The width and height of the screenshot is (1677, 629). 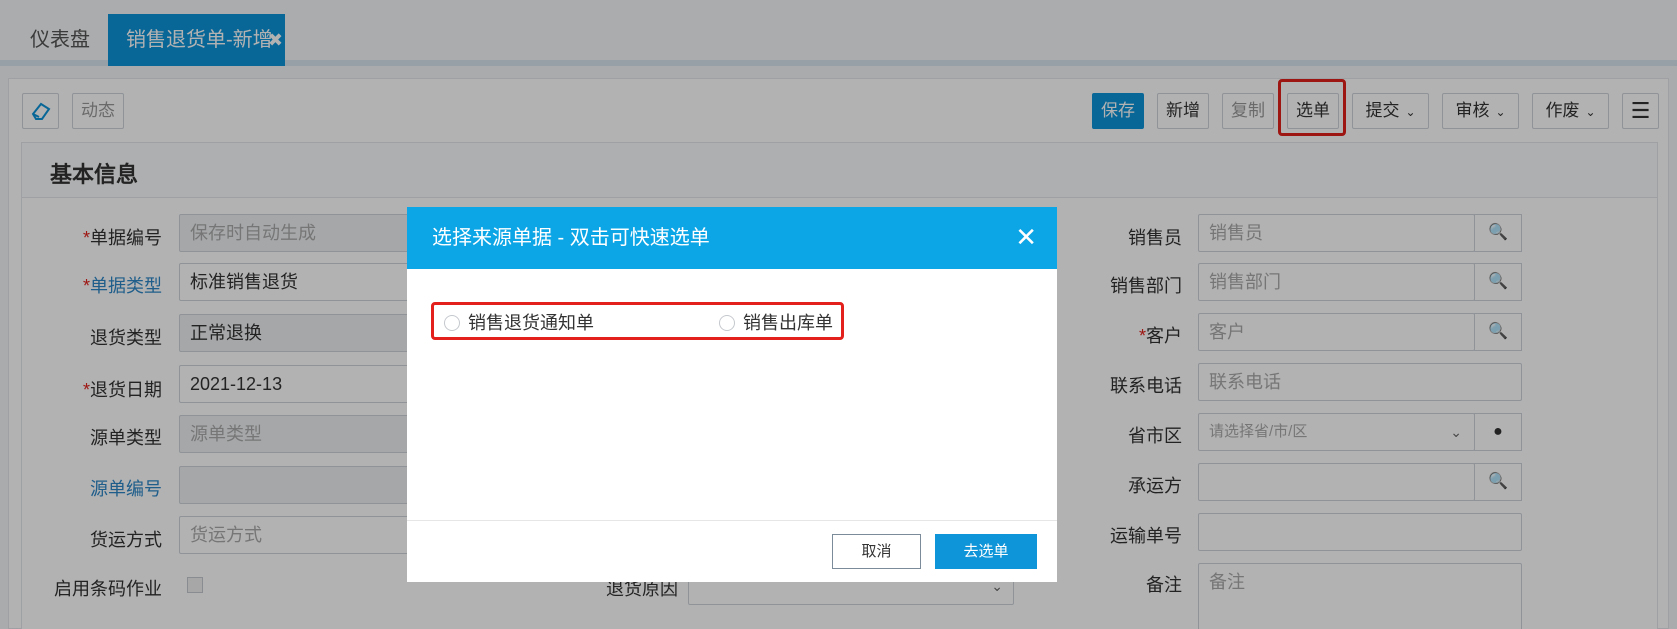 What do you see at coordinates (571, 238) in the screenshot?
I see `modal-title: 选择来源单据 - 双击可快速选单` at bounding box center [571, 238].